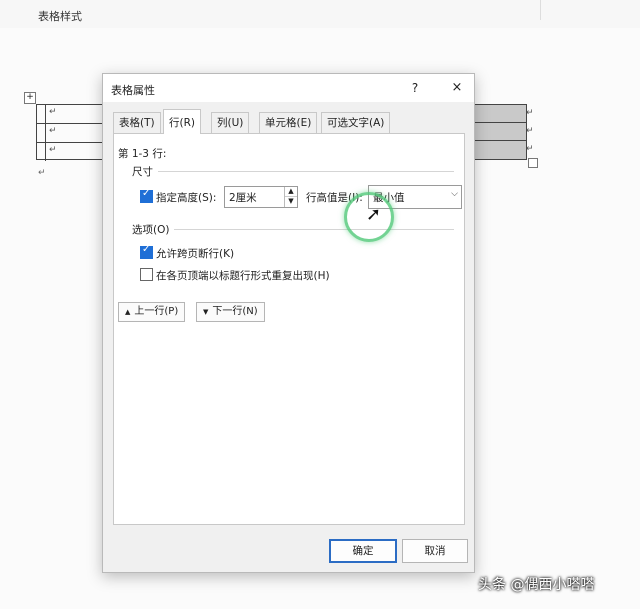  Describe the element at coordinates (42, 173) in the screenshot. I see `paragraph-mark: ↵` at that location.